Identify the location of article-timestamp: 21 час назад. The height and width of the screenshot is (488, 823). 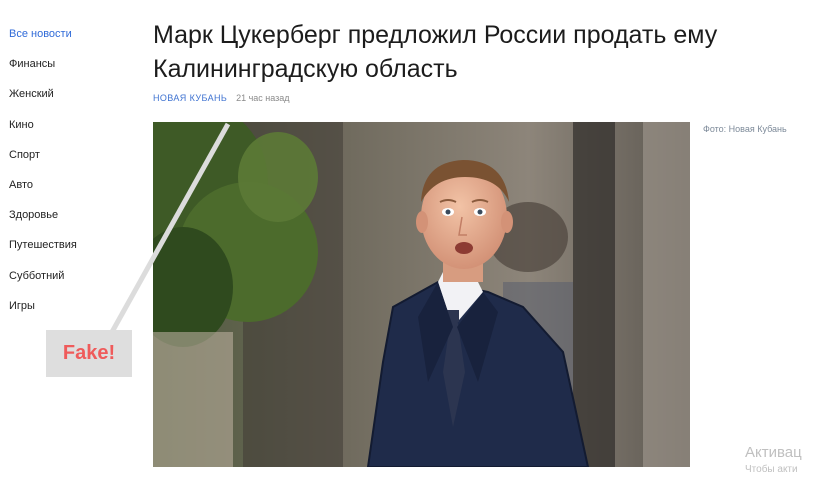
(263, 98).